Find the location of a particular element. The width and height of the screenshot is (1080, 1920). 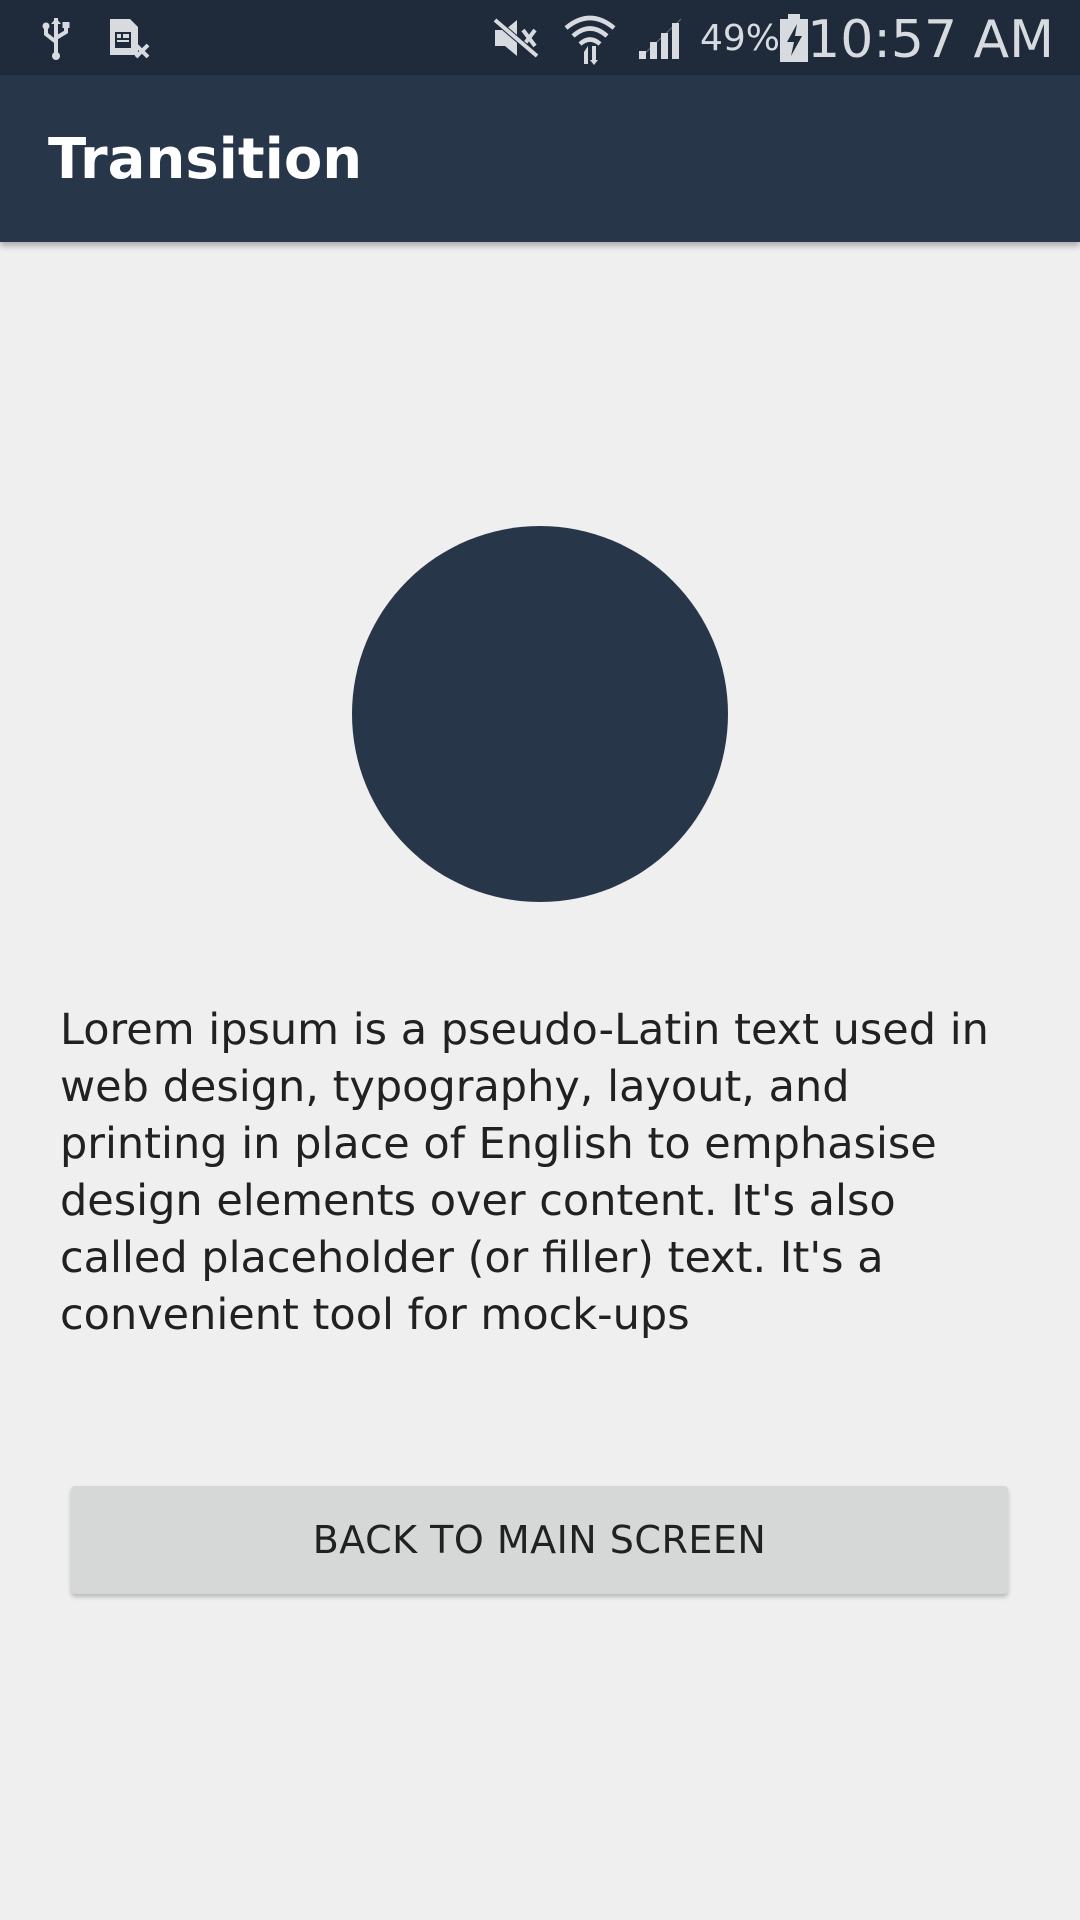

clock: 10:57 AM is located at coordinates (930, 40).